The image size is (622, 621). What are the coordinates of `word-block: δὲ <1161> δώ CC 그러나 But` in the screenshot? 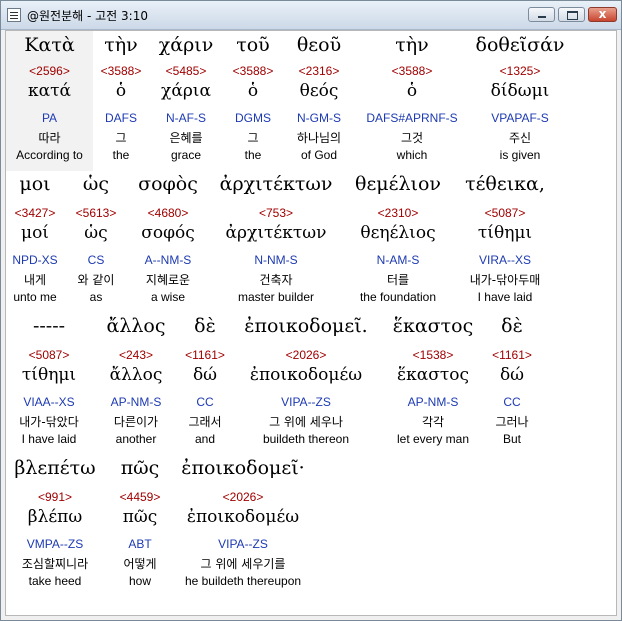 It's located at (512, 385).